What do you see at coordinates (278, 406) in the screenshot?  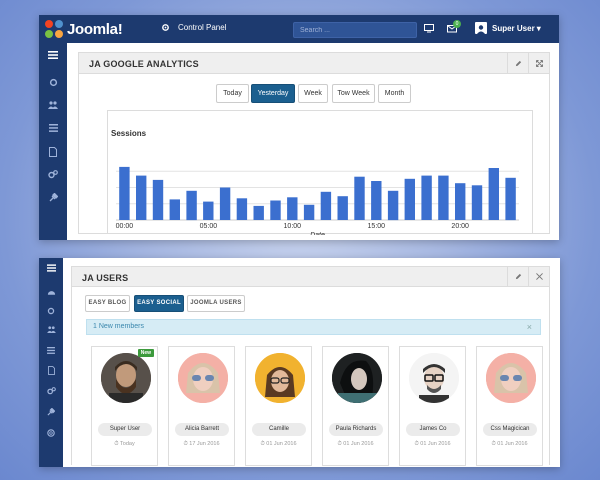 I see `member-card: Camille ⏱ 01 Jun 2016` at bounding box center [278, 406].